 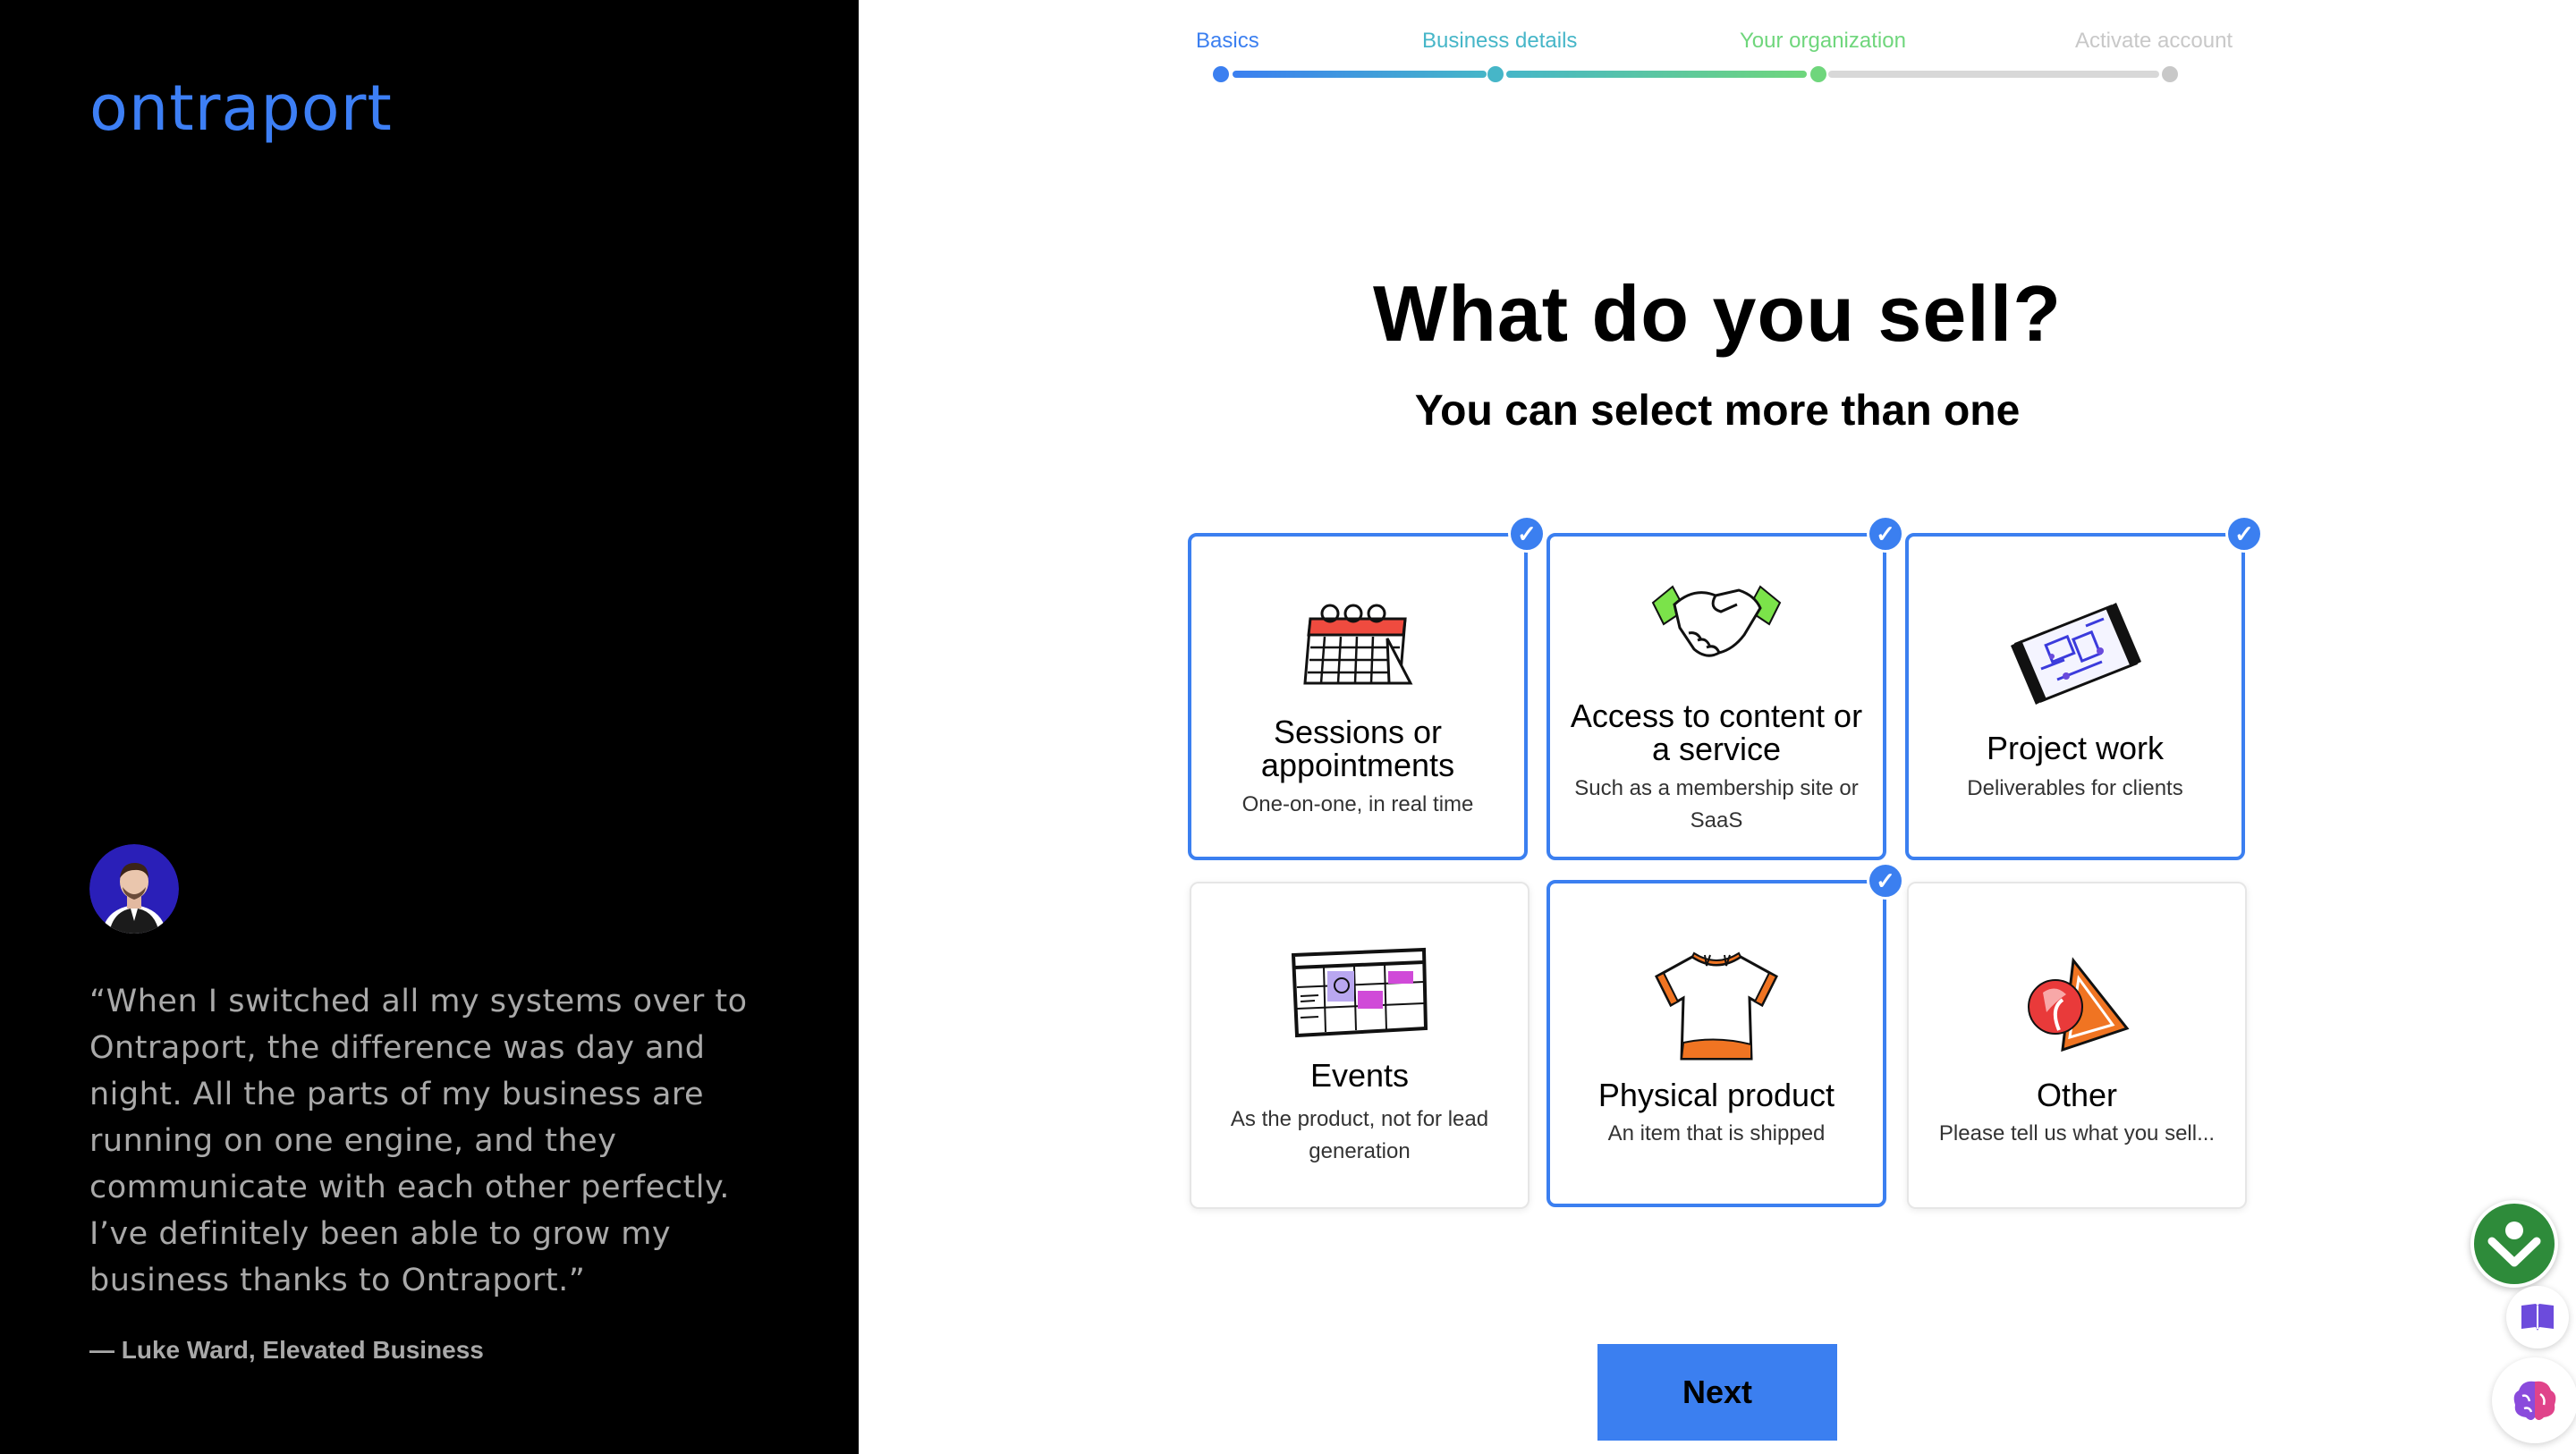 I want to click on page-title: What do you sell?, so click(x=1717, y=314).